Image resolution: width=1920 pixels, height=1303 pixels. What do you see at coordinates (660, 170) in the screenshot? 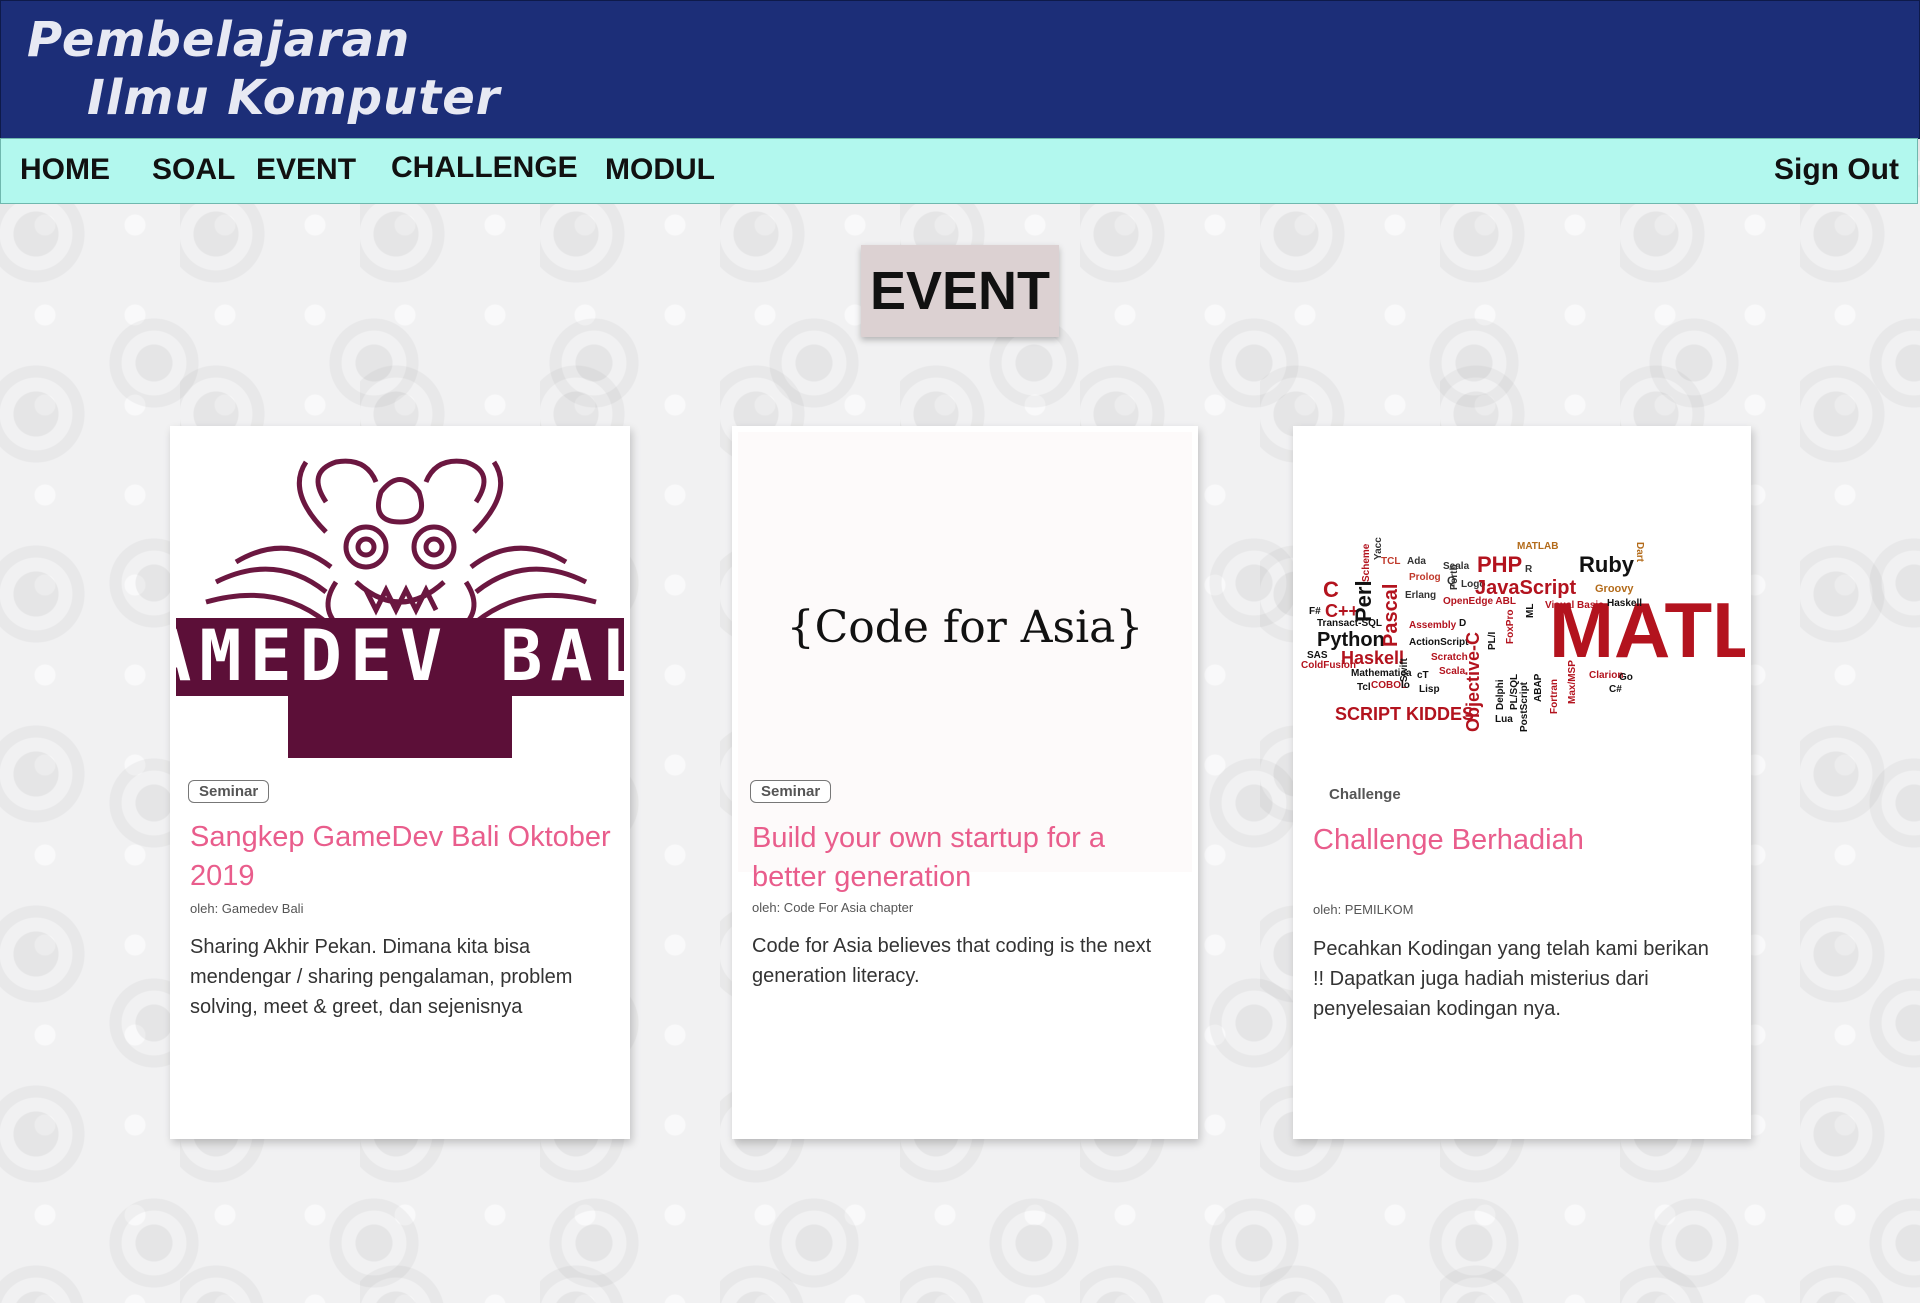
I see `nav-modul: MODUL` at bounding box center [660, 170].